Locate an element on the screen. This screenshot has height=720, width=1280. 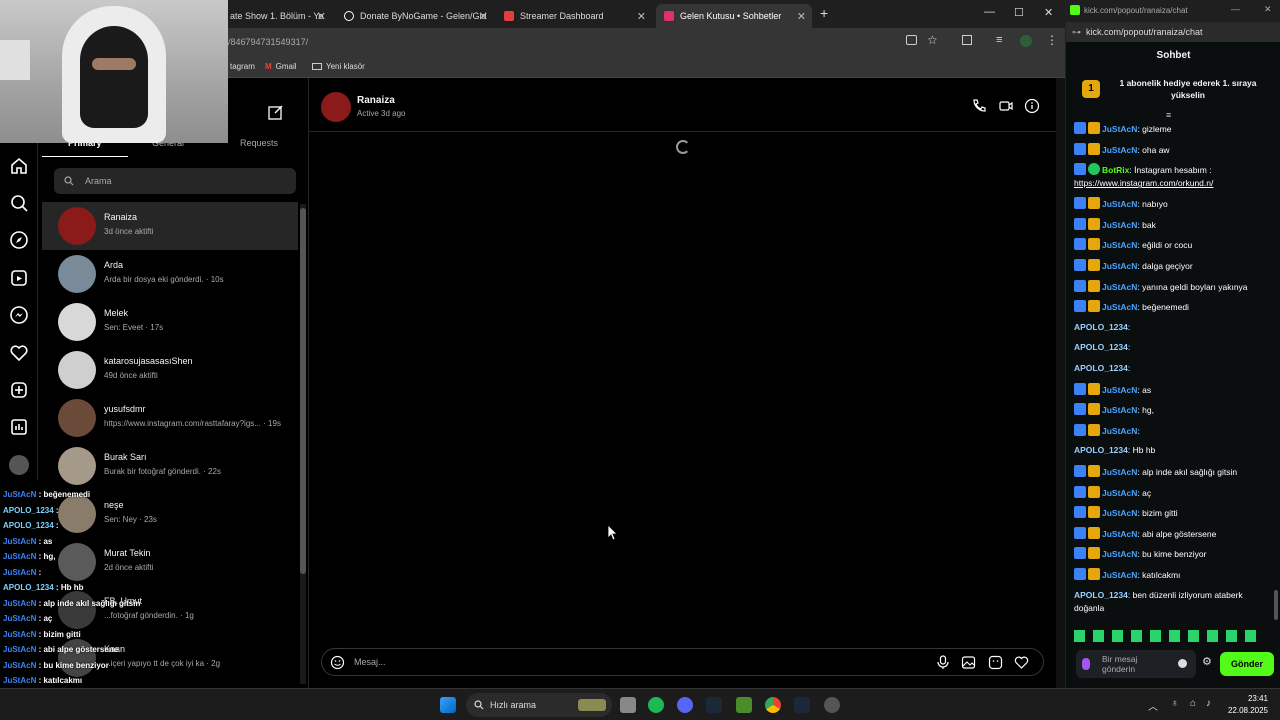
sticker-icon is located at coordinates (995, 662).